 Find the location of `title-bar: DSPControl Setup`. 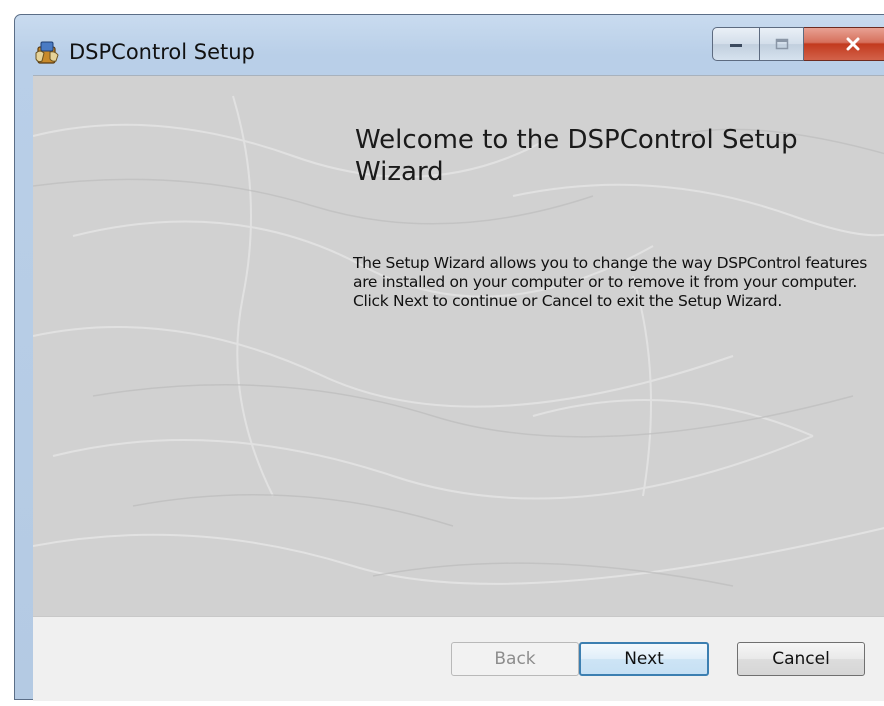

title-bar: DSPControl Setup is located at coordinates (449, 45).